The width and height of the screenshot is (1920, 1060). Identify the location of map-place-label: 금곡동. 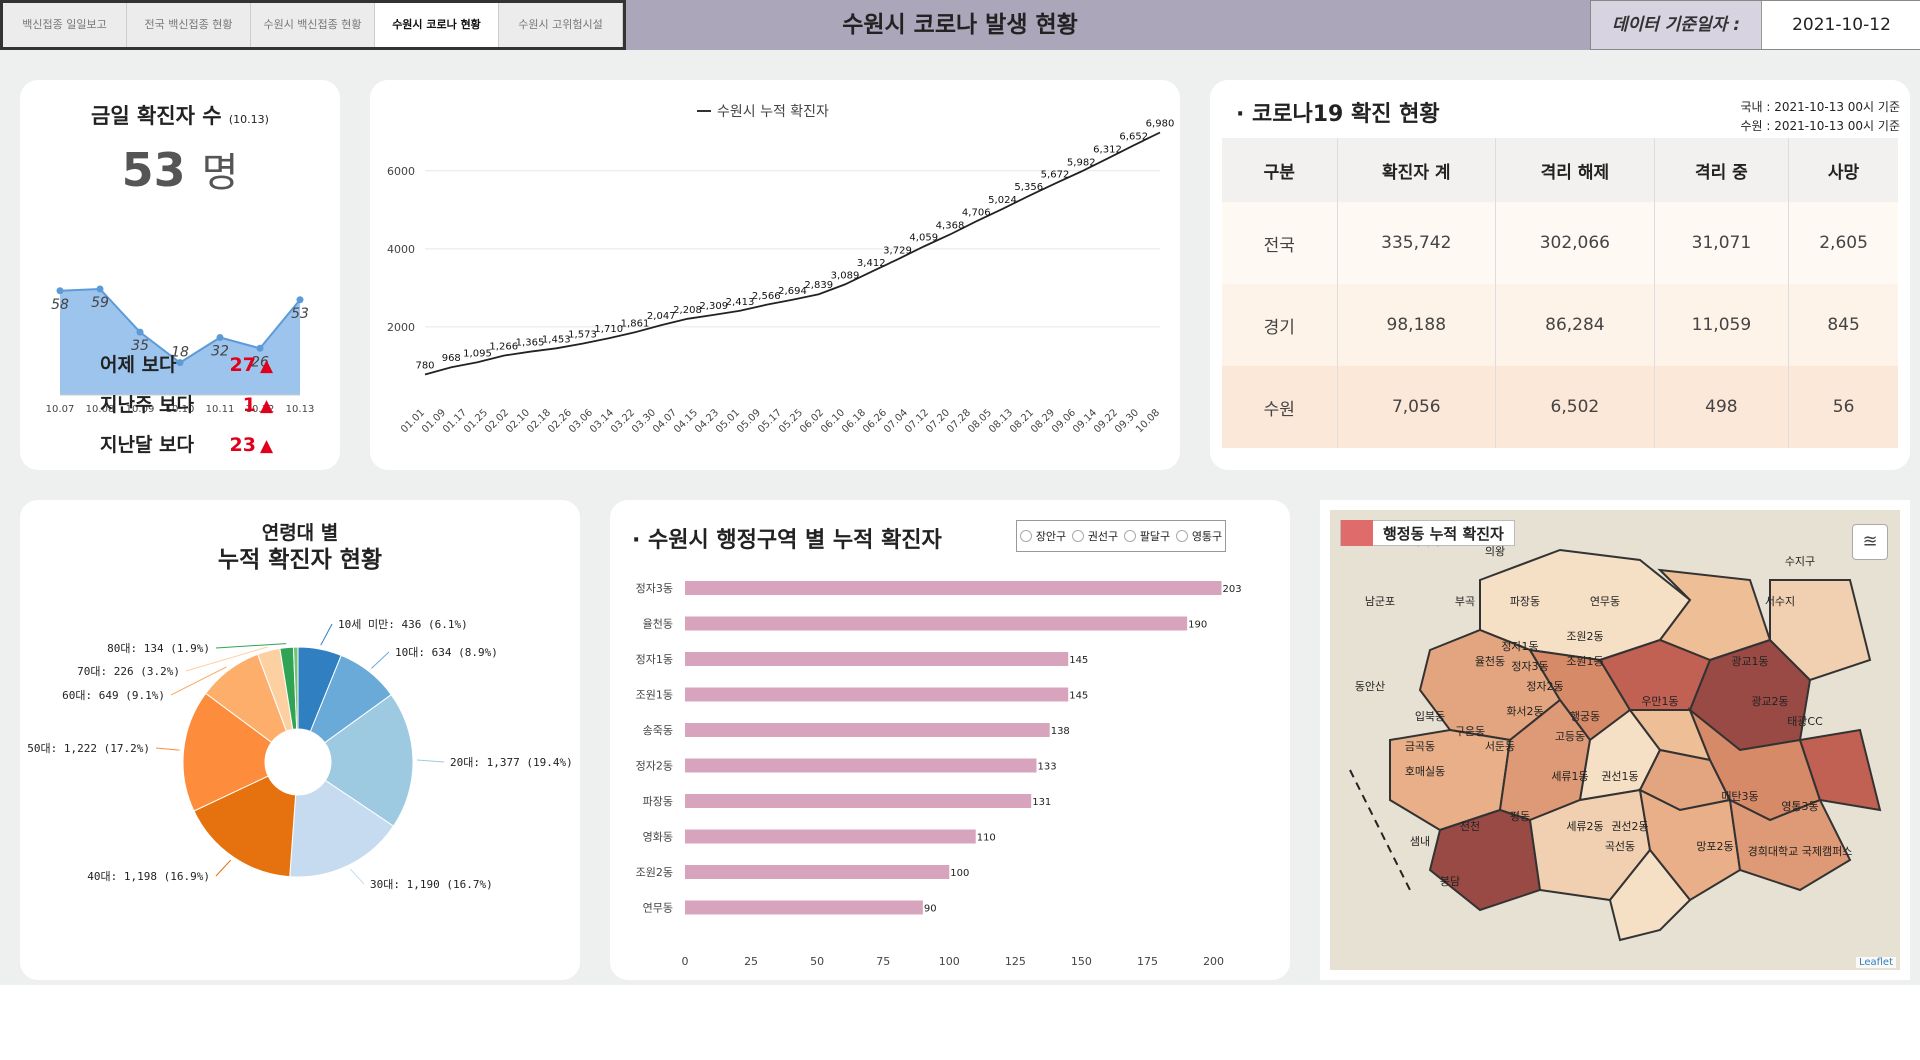
(1420, 746).